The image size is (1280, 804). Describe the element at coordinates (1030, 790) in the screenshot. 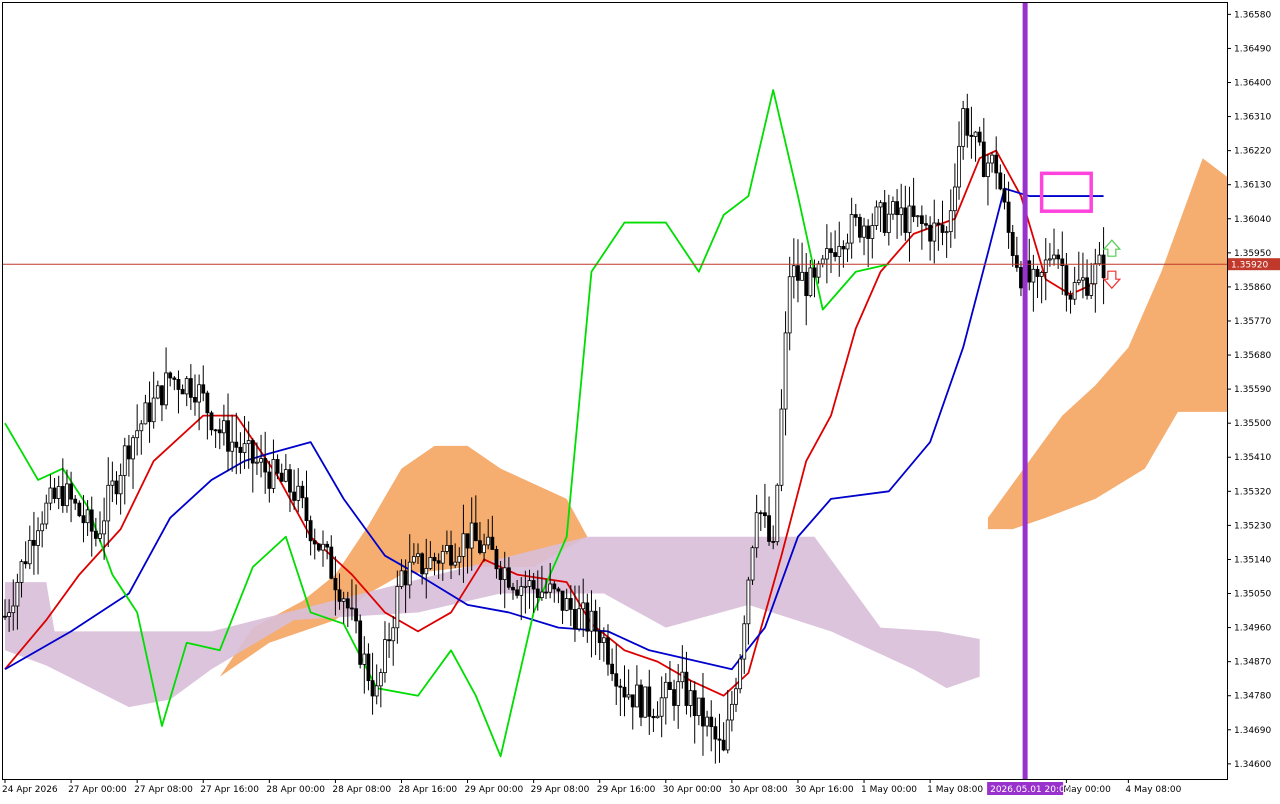

I see `cursor-time-label: 2026.05.01 20:00` at that location.